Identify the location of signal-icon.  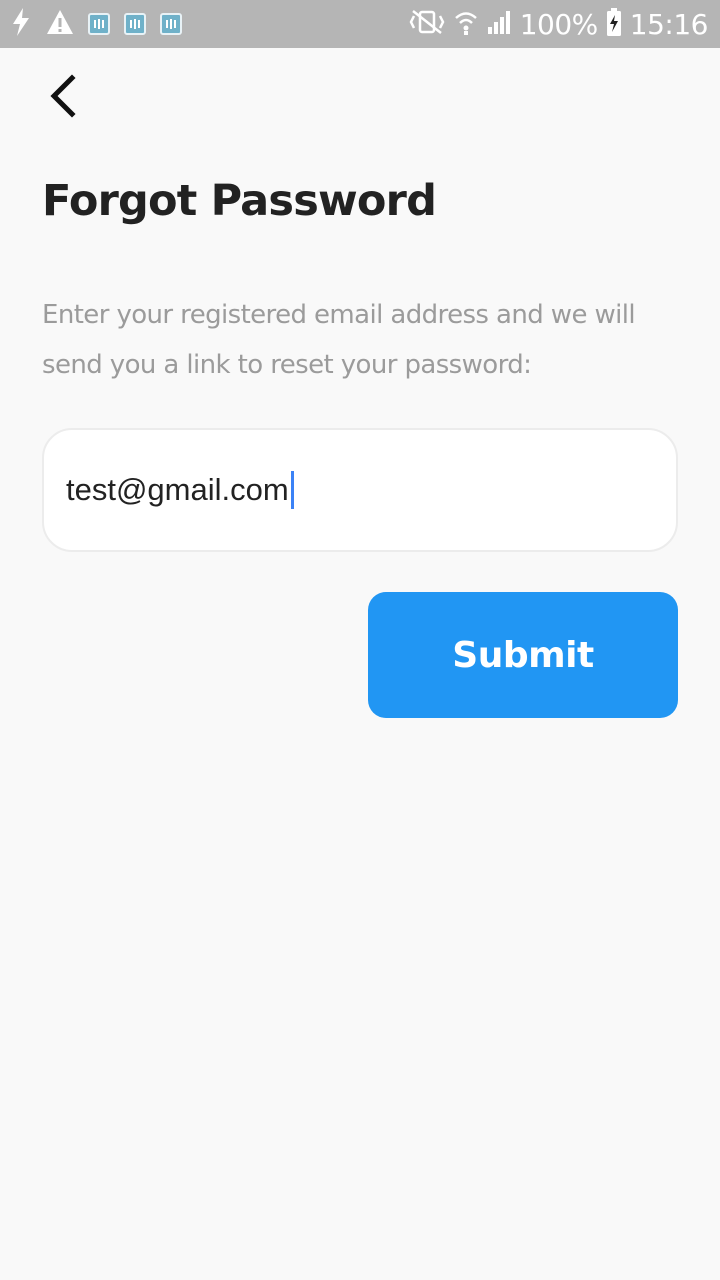
(499, 24).